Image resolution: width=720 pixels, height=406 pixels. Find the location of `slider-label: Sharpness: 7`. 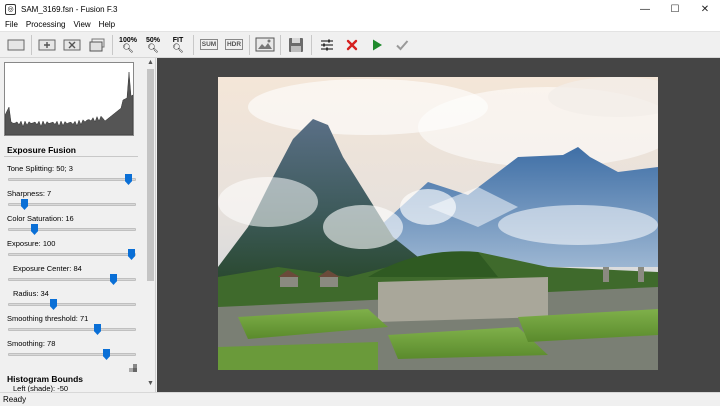

slider-label: Sharpness: 7 is located at coordinates (29, 193).